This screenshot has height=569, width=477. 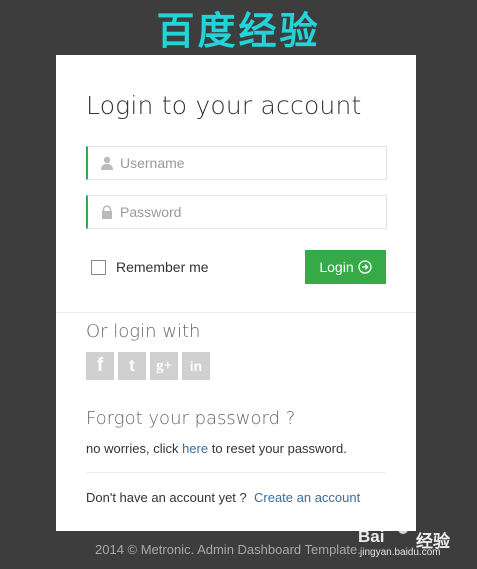 What do you see at coordinates (403, 525) in the screenshot?
I see `paw-icon` at bounding box center [403, 525].